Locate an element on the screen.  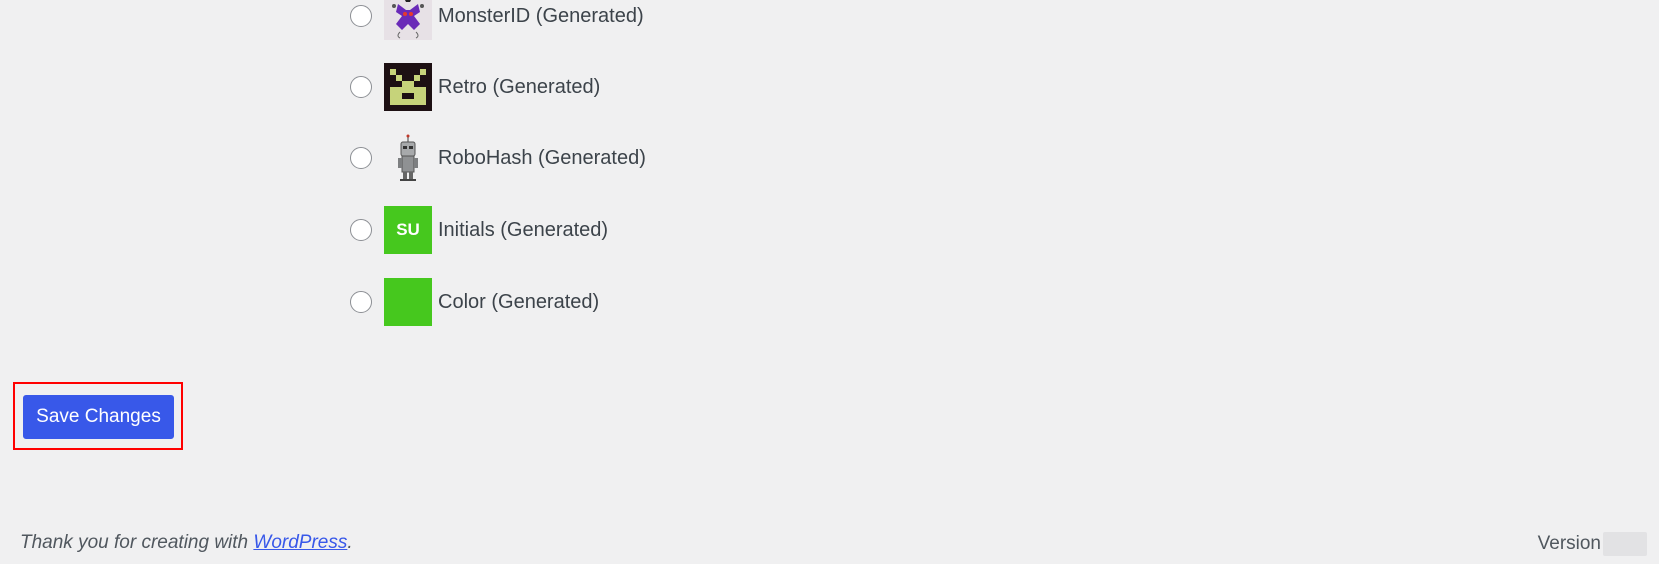
monsterid-radio is located at coordinates (361, 16).